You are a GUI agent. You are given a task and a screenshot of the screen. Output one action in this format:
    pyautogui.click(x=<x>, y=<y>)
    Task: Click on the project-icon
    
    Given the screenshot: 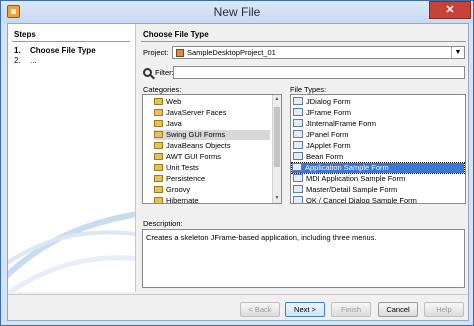 What is the action you would take?
    pyautogui.click(x=180, y=53)
    